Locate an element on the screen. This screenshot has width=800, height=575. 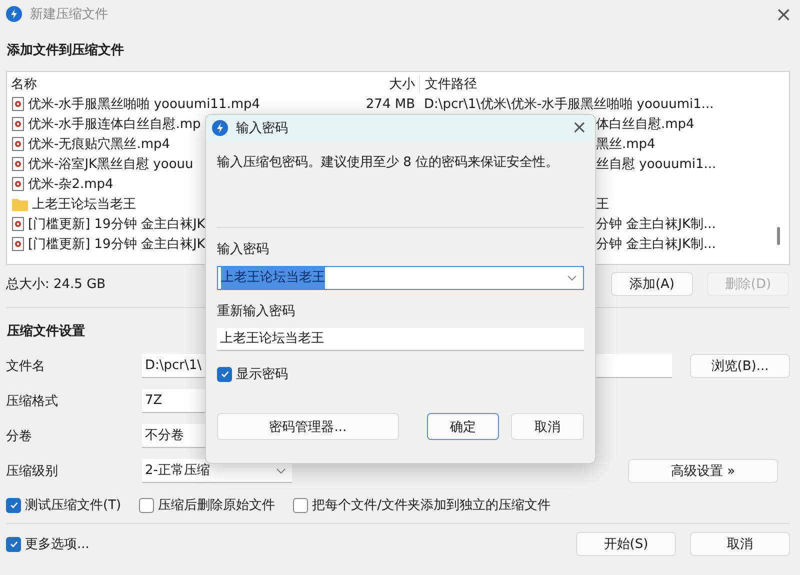
column-header: 大小 is located at coordinates (383, 84).